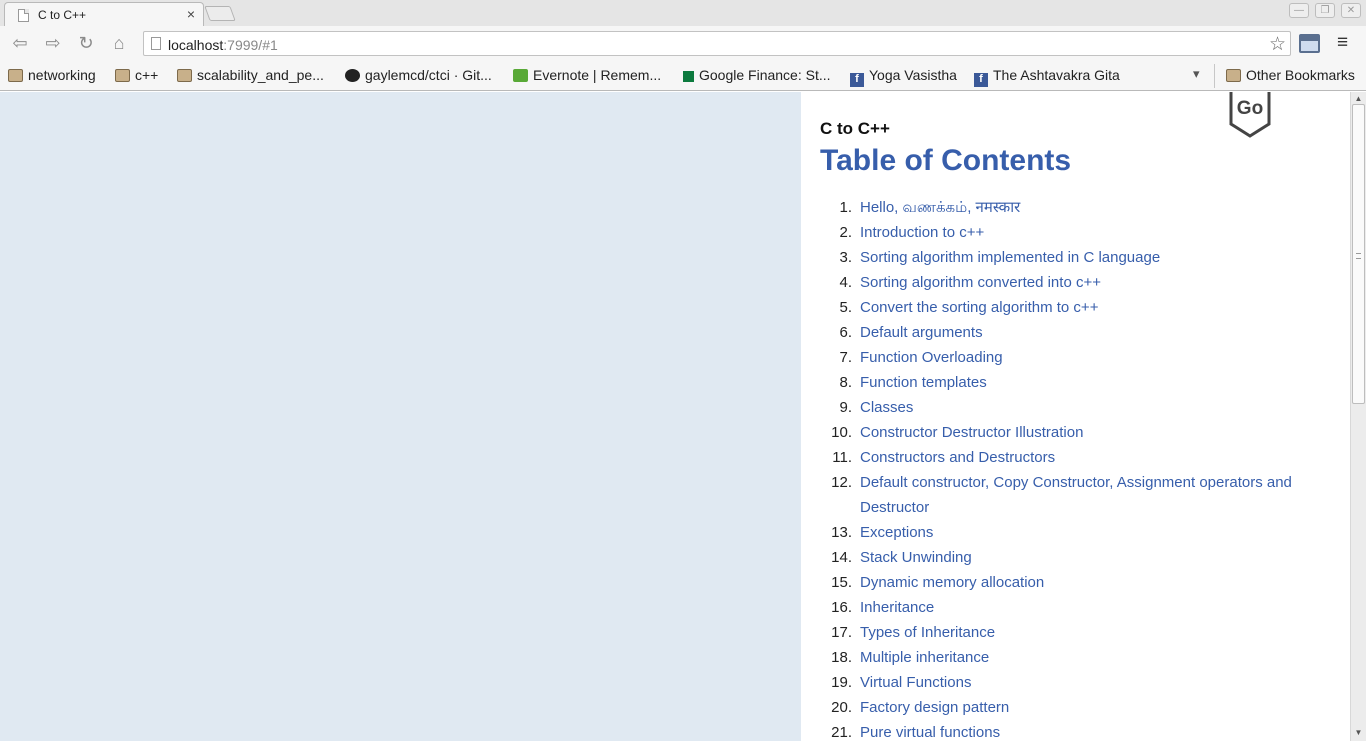  What do you see at coordinates (1250, 108) in the screenshot?
I see `go-badge-text: Go` at bounding box center [1250, 108].